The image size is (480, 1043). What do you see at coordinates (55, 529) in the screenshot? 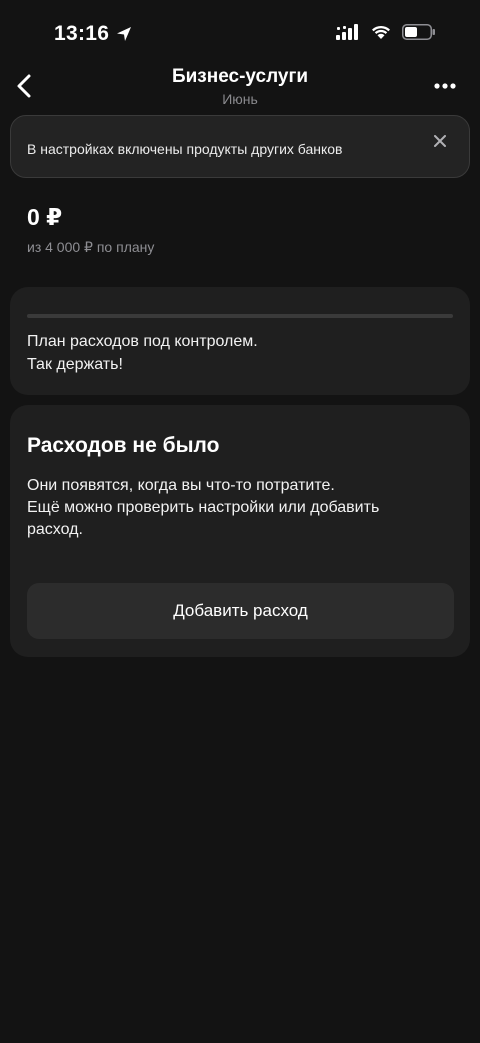
I see `empty-text-line-3: расход.` at bounding box center [55, 529].